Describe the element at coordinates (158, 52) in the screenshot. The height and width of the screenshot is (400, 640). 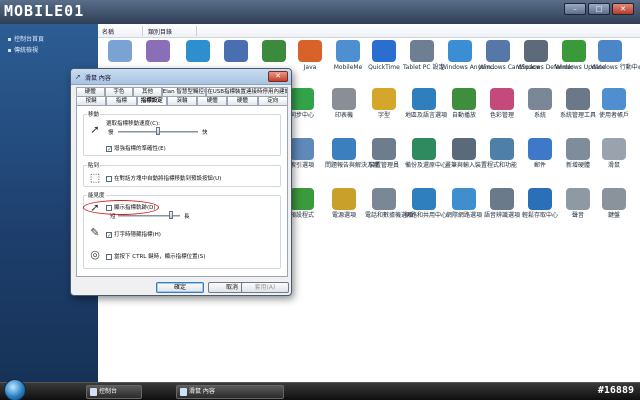
I see `cp-item-game-icon` at that location.